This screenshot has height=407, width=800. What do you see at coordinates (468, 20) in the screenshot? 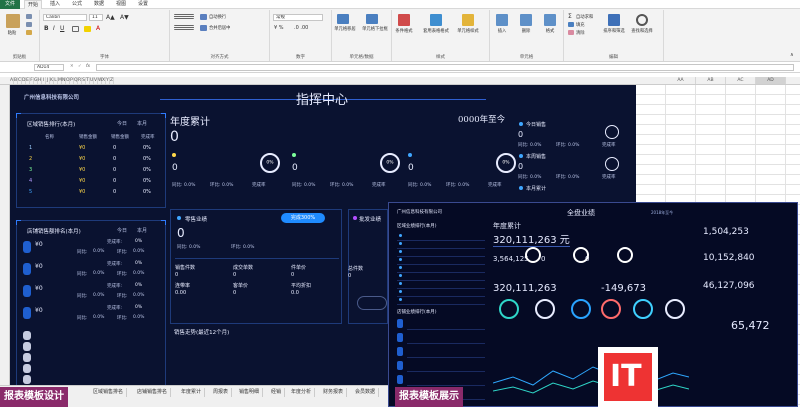
I see `cell-style-icon` at bounding box center [468, 20].